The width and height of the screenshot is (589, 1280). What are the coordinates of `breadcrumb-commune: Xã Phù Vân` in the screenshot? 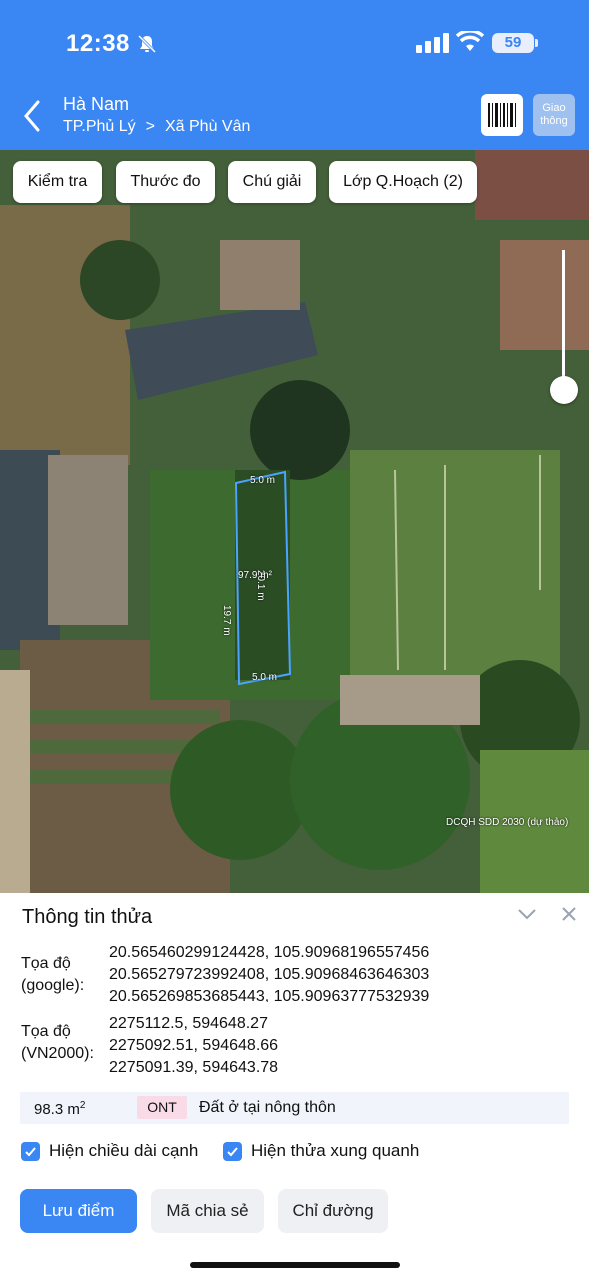 It's located at (207, 127).